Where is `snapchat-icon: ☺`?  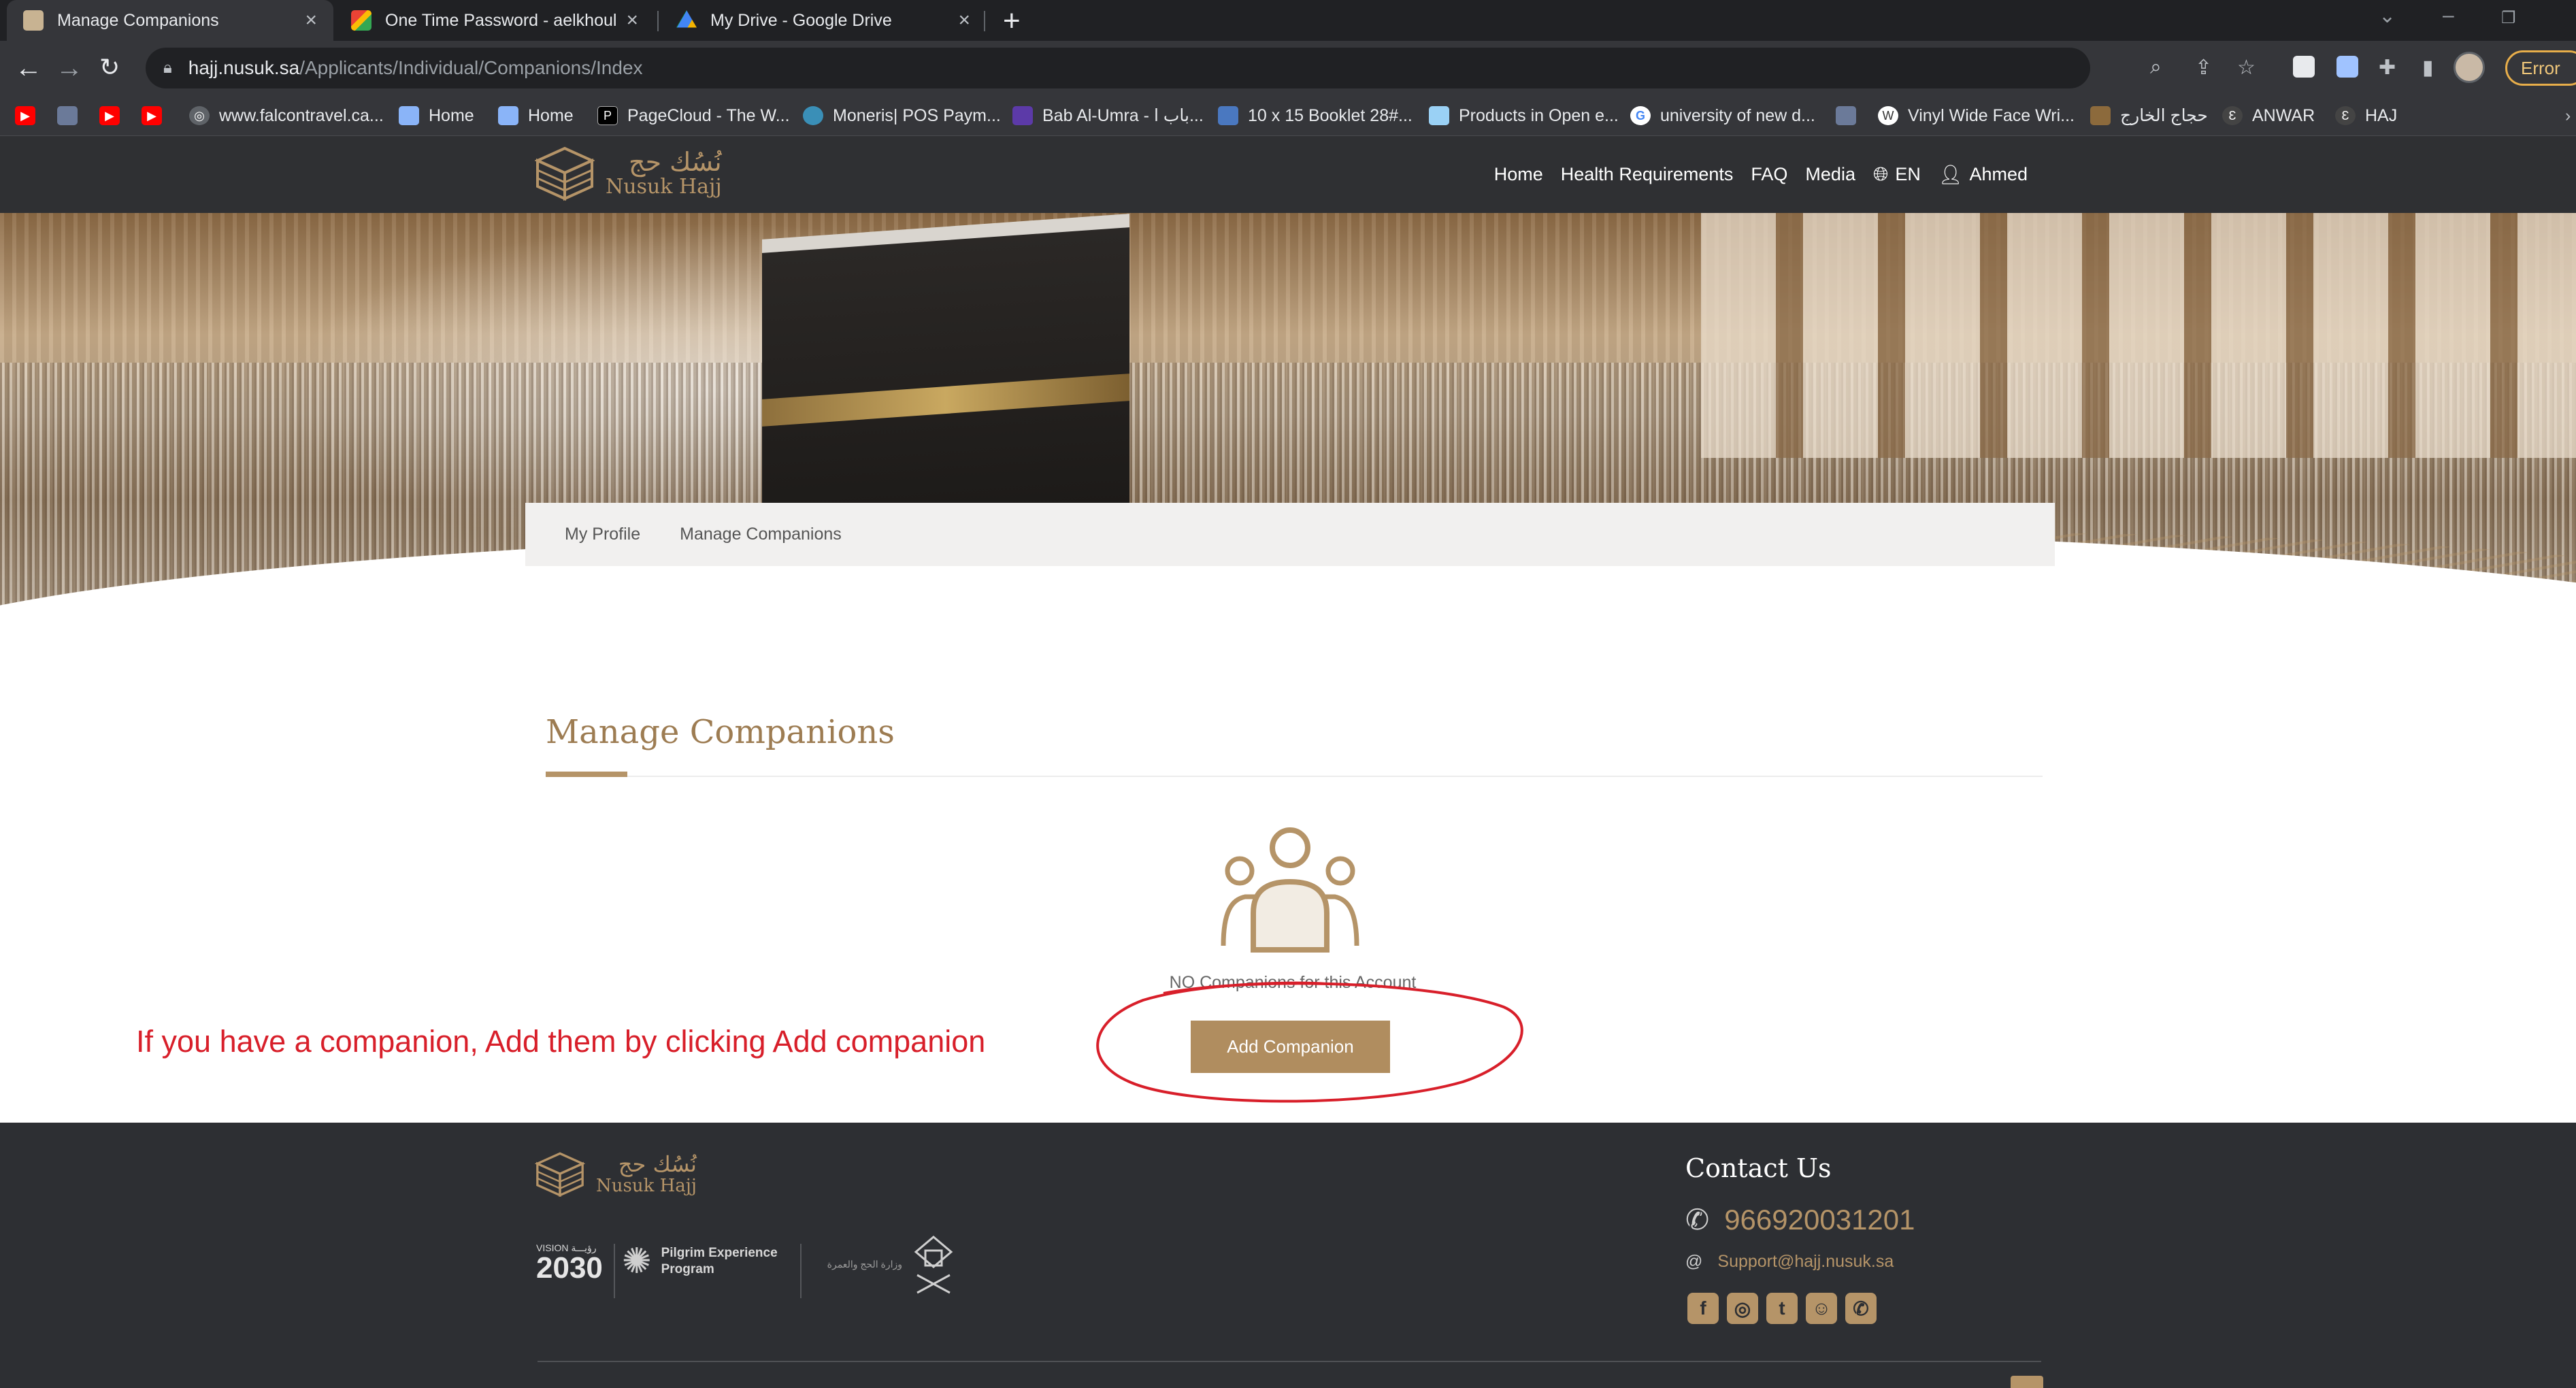
snapchat-icon: ☺ is located at coordinates (1822, 1308).